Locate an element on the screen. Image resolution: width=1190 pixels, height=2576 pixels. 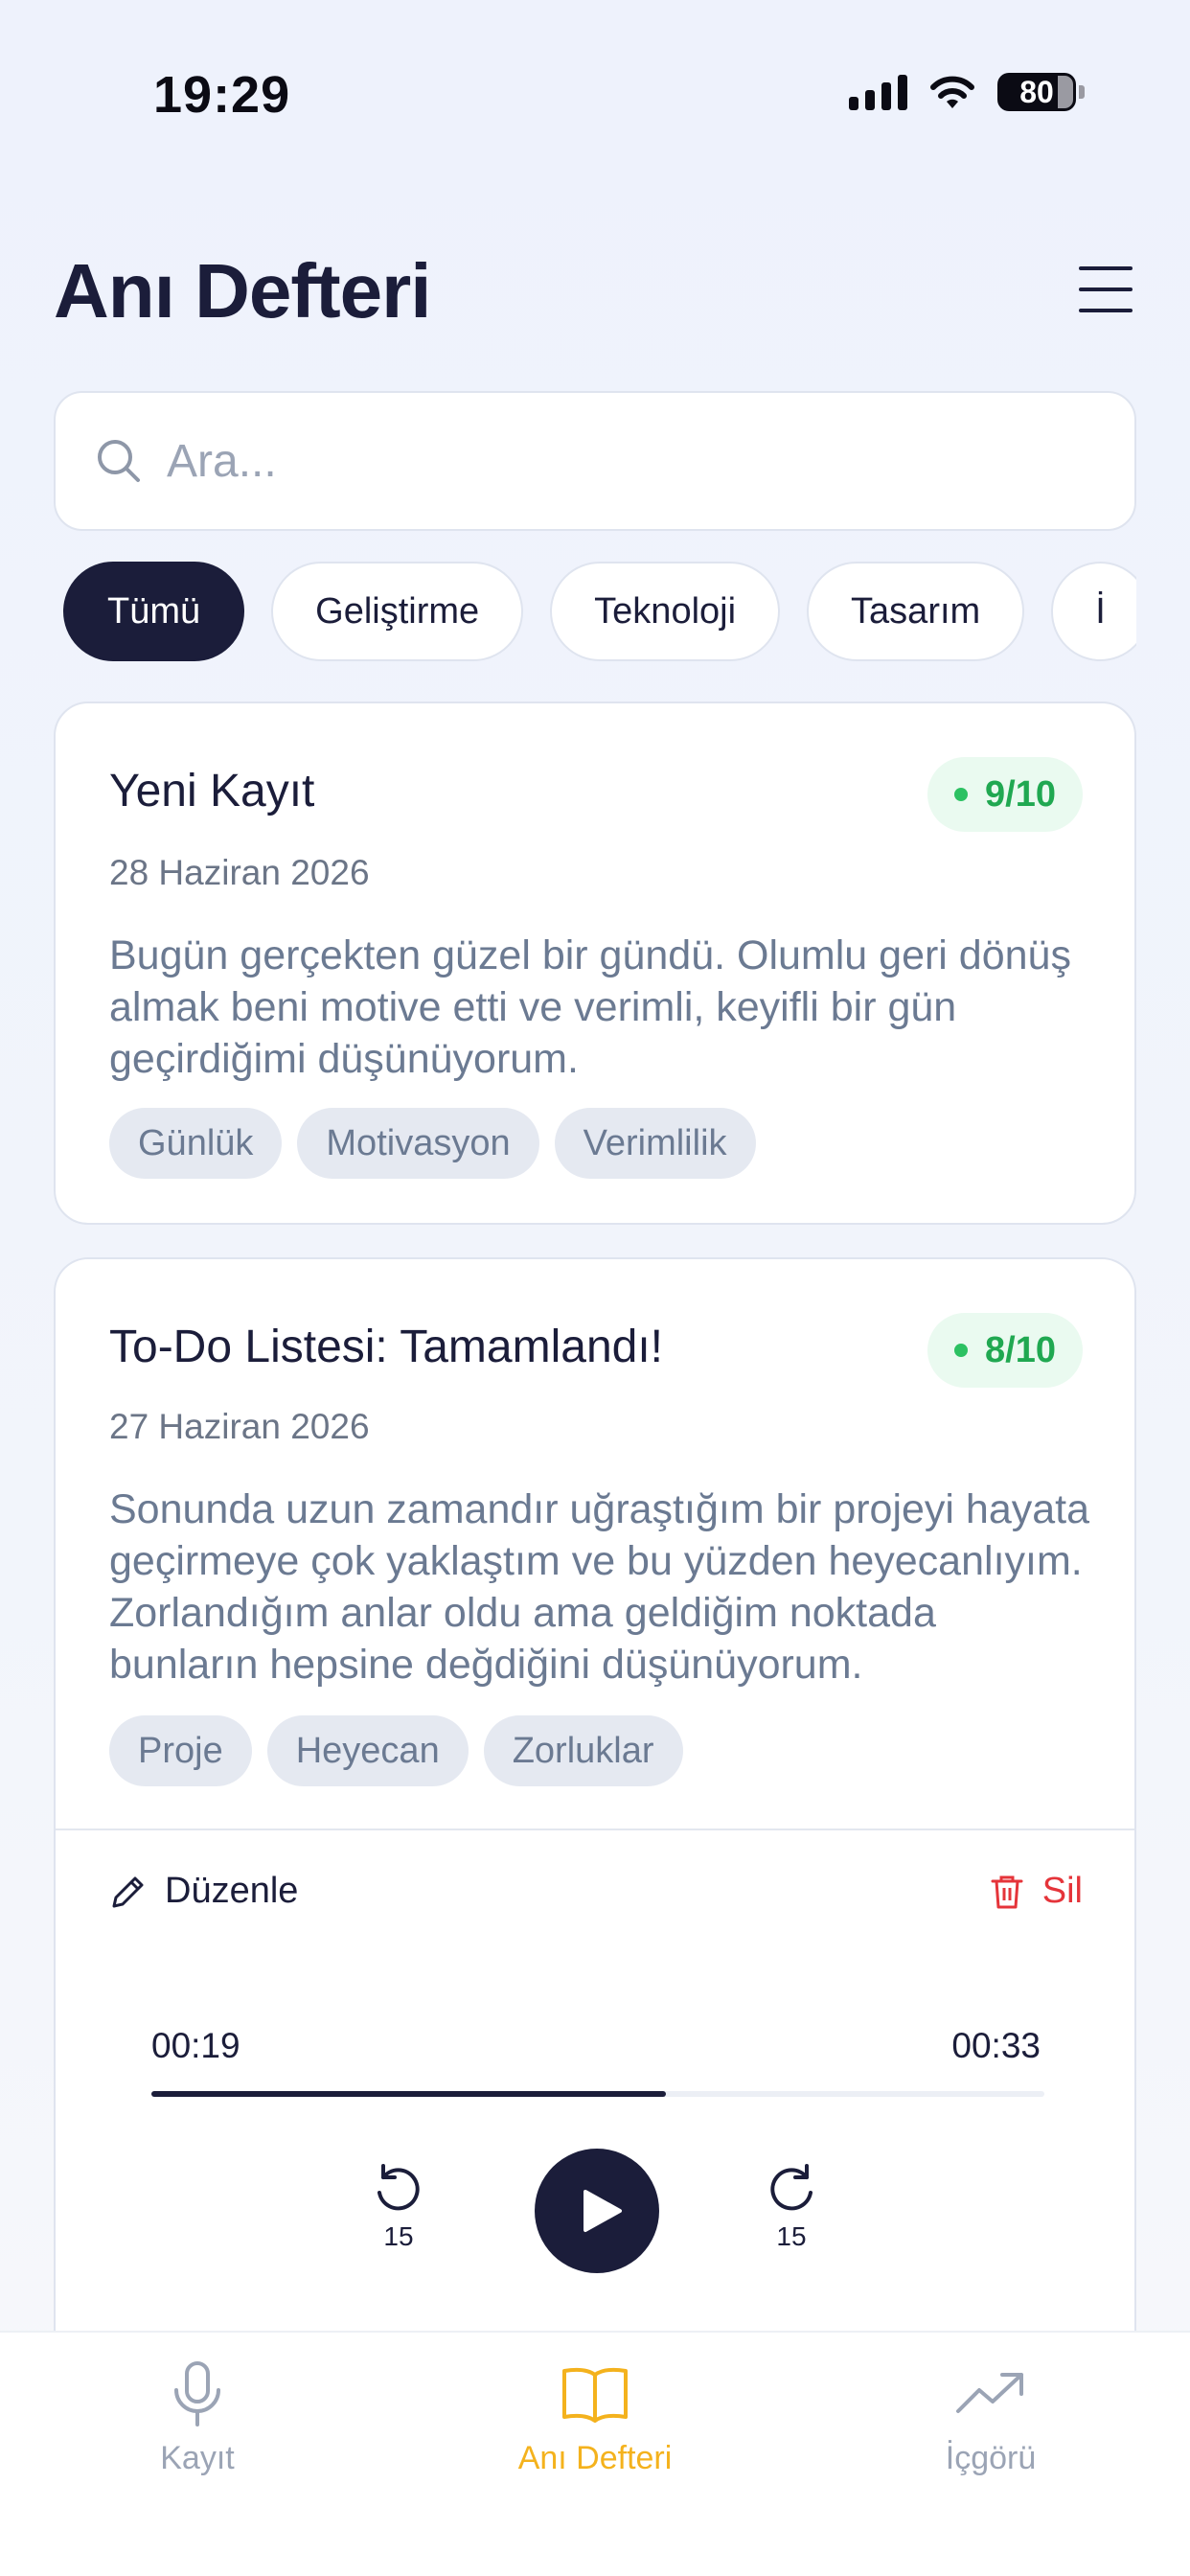
edit-button: Düzenle is located at coordinates (203, 1891).